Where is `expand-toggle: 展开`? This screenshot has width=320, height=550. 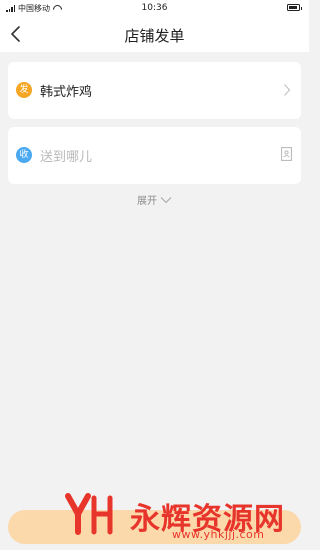 expand-toggle: 展开 is located at coordinates (154, 199).